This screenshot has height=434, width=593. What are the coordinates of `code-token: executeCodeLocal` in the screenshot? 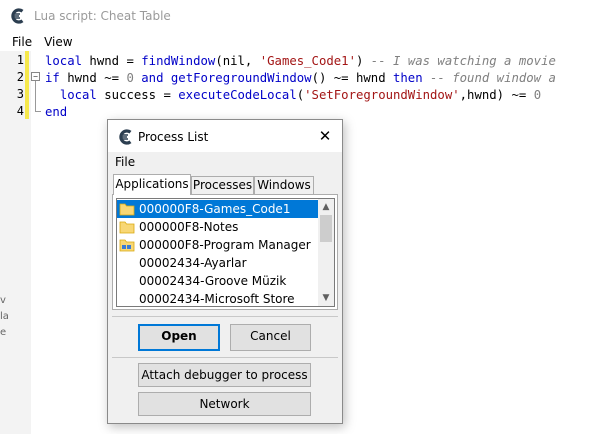 It's located at (237, 95).